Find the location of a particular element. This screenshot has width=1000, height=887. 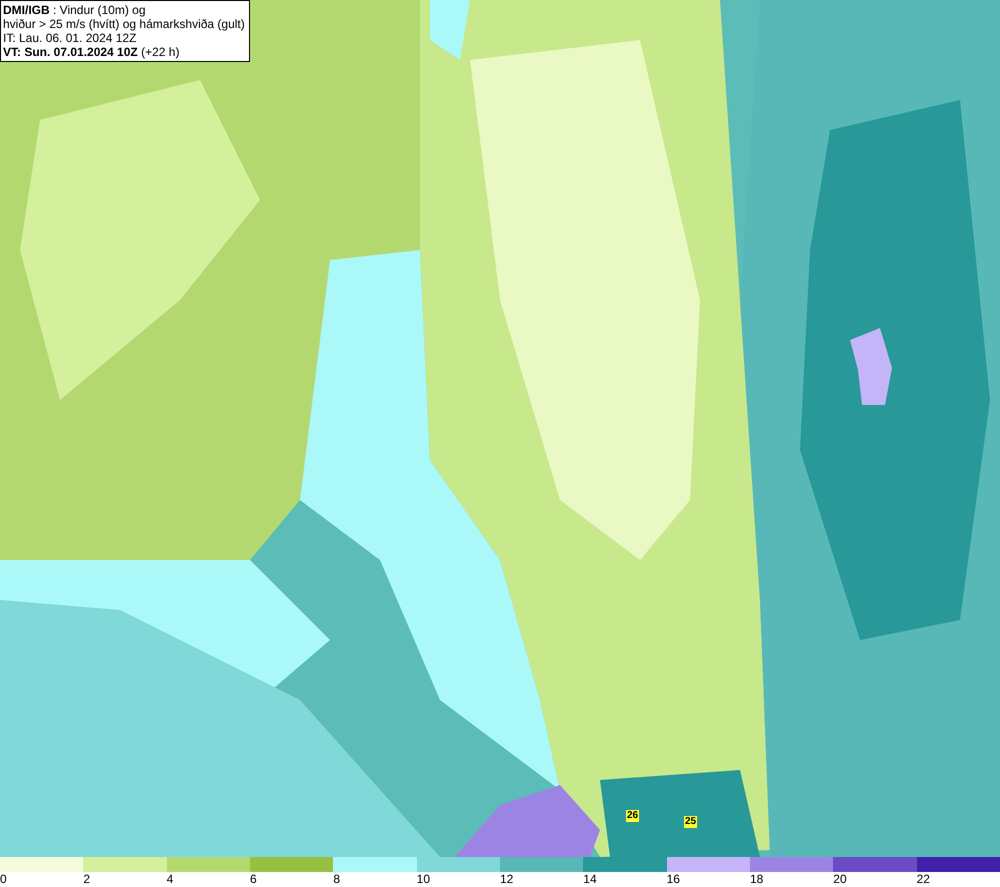

info-text: hviður > 25 m/s (hvítt) og hámarkshviða (gult) is located at coordinates (124, 24).